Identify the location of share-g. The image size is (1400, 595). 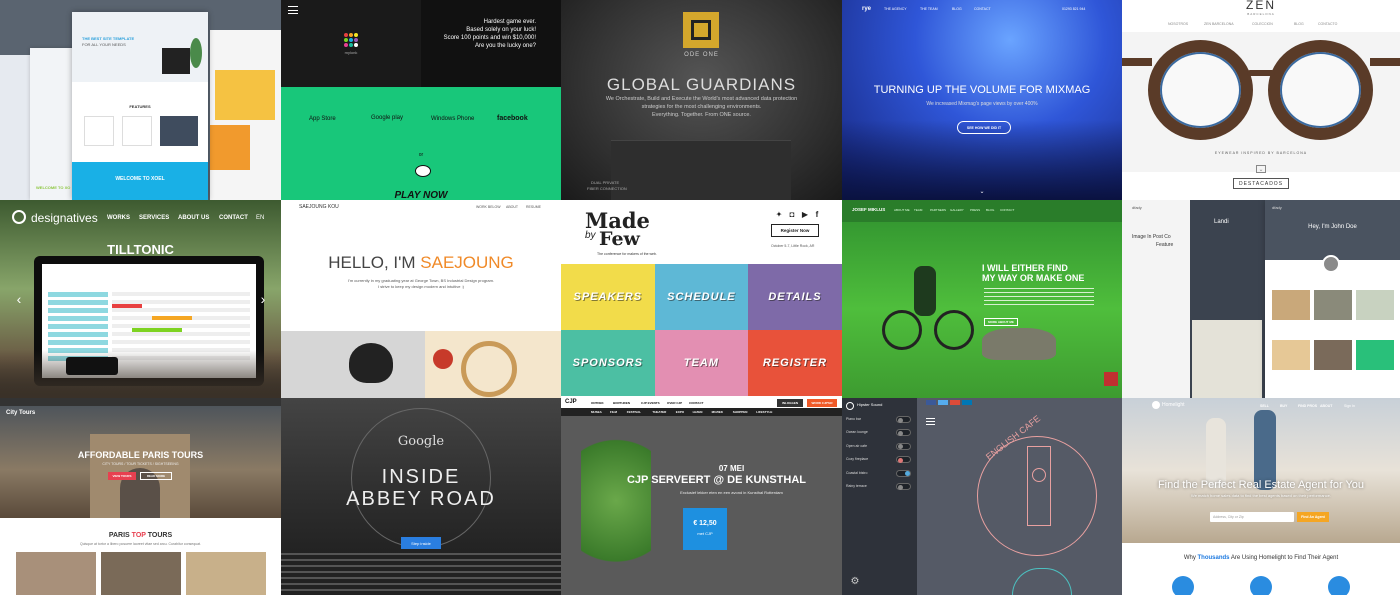
(955, 402).